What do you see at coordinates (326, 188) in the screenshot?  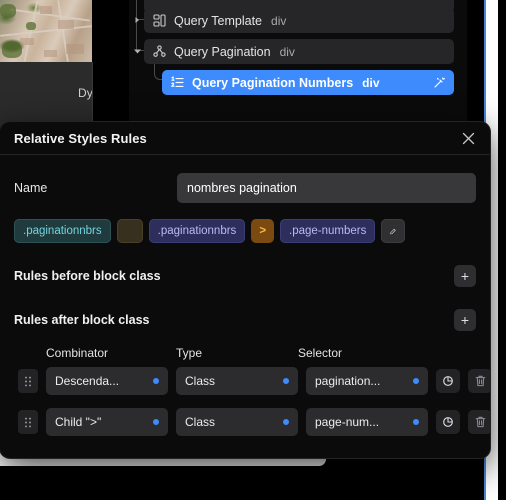 I see `name-input` at bounding box center [326, 188].